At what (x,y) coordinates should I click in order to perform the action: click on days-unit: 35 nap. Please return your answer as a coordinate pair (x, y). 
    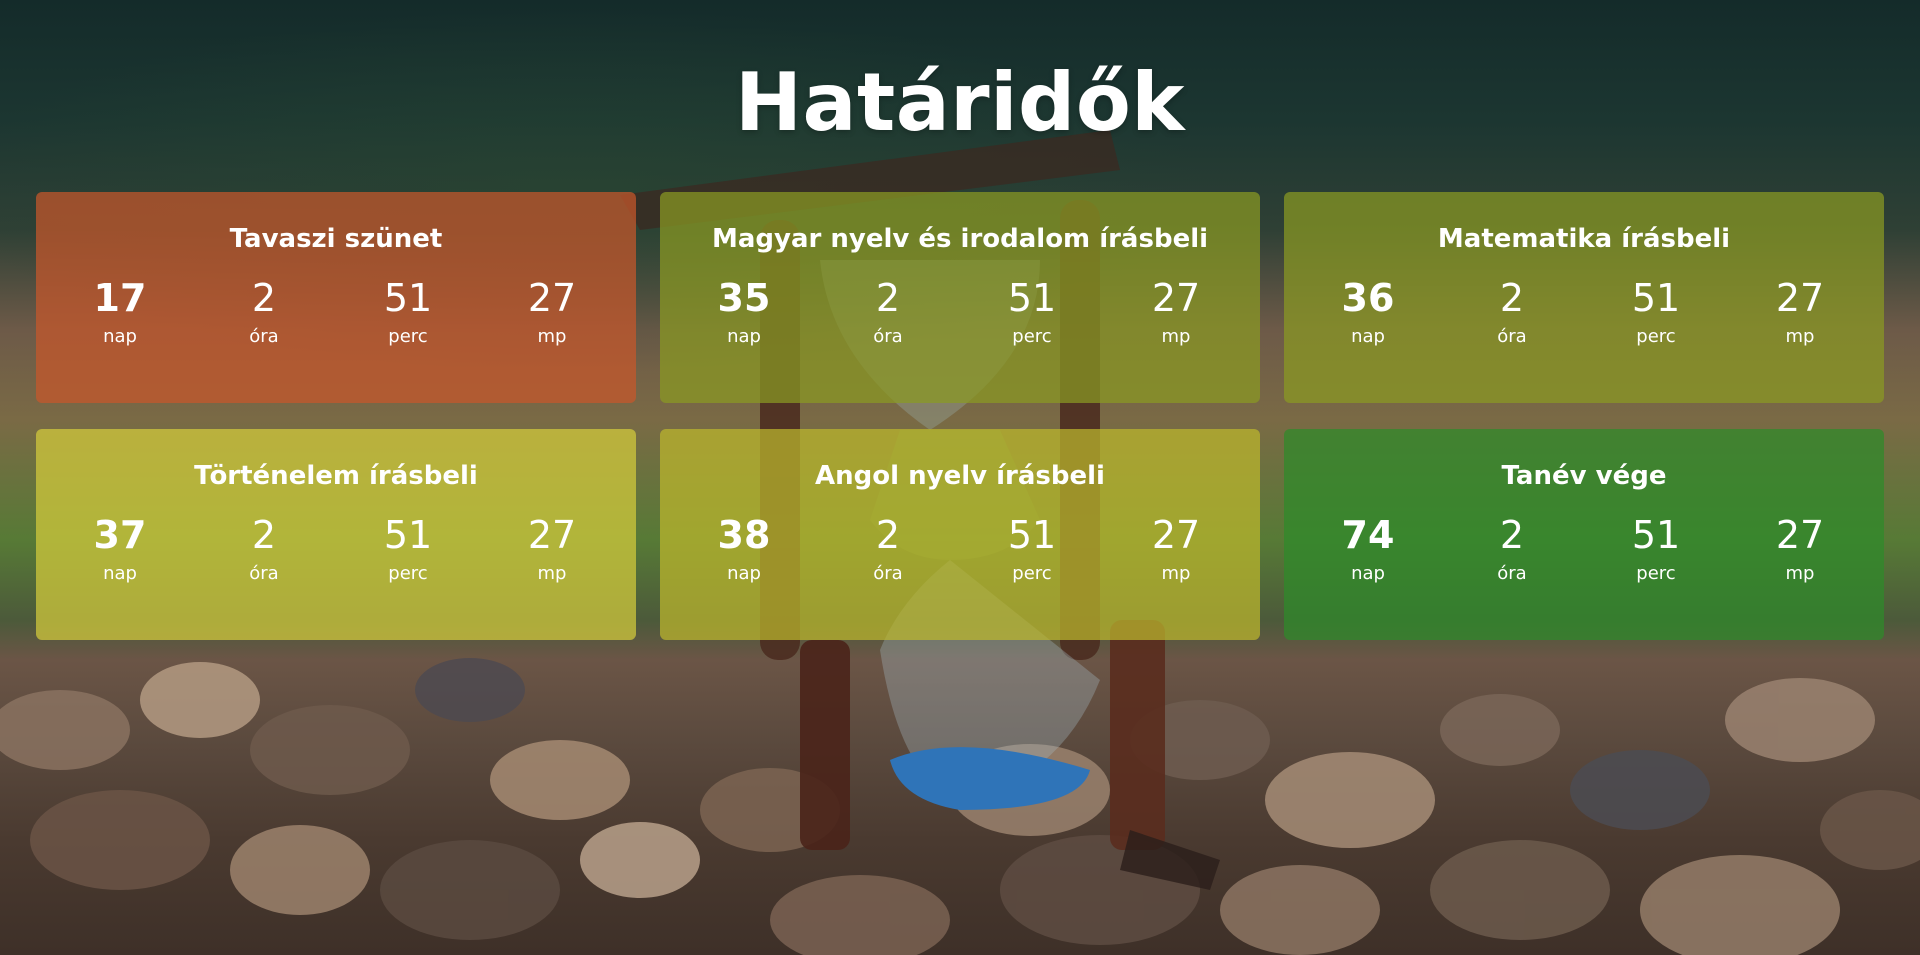
    Looking at the image, I should click on (744, 312).